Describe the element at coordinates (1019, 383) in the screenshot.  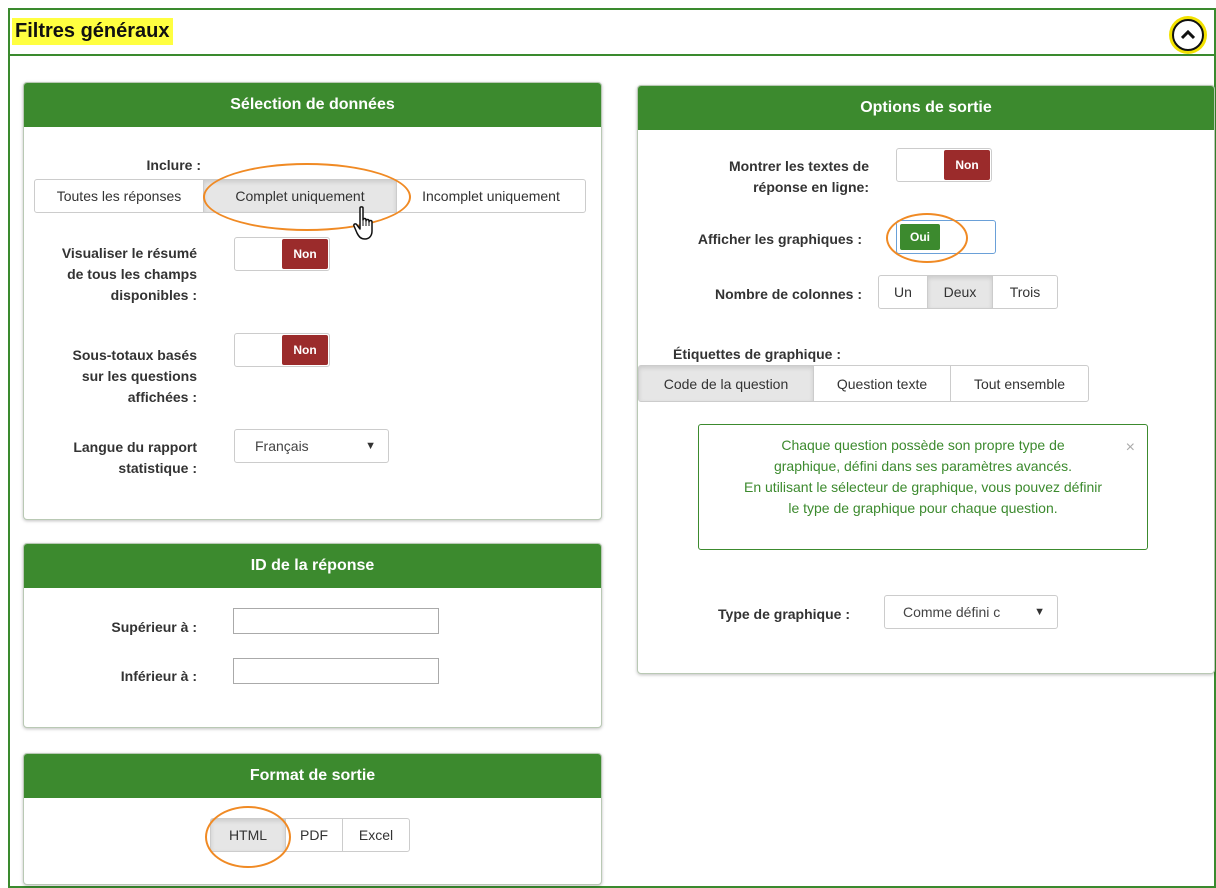
I see `graph-labels-all-button: Tout ensemble` at that location.